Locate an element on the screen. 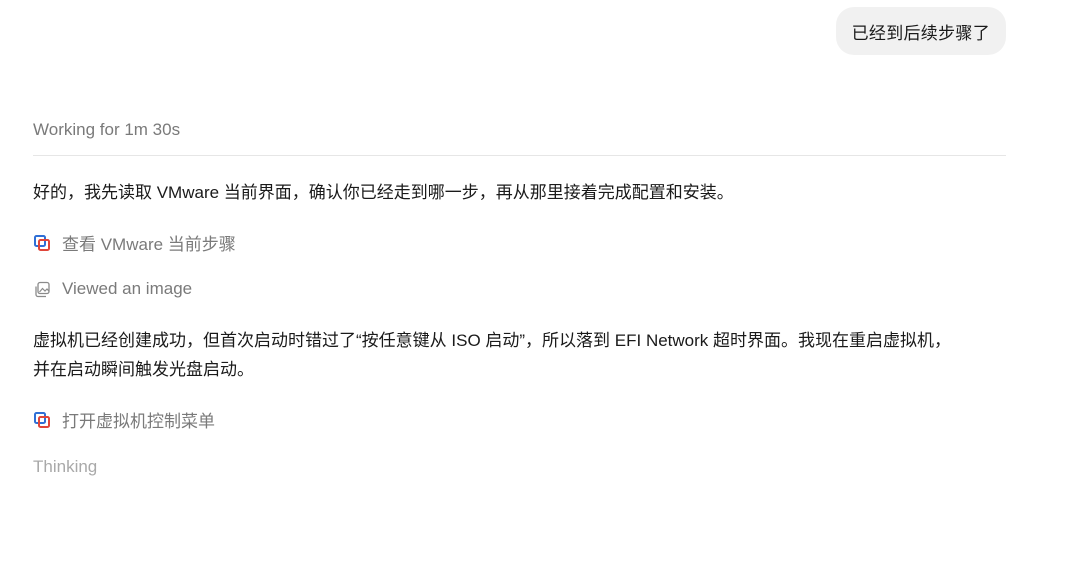  user-message-text: 已经到后续步骤了 is located at coordinates (920, 33).